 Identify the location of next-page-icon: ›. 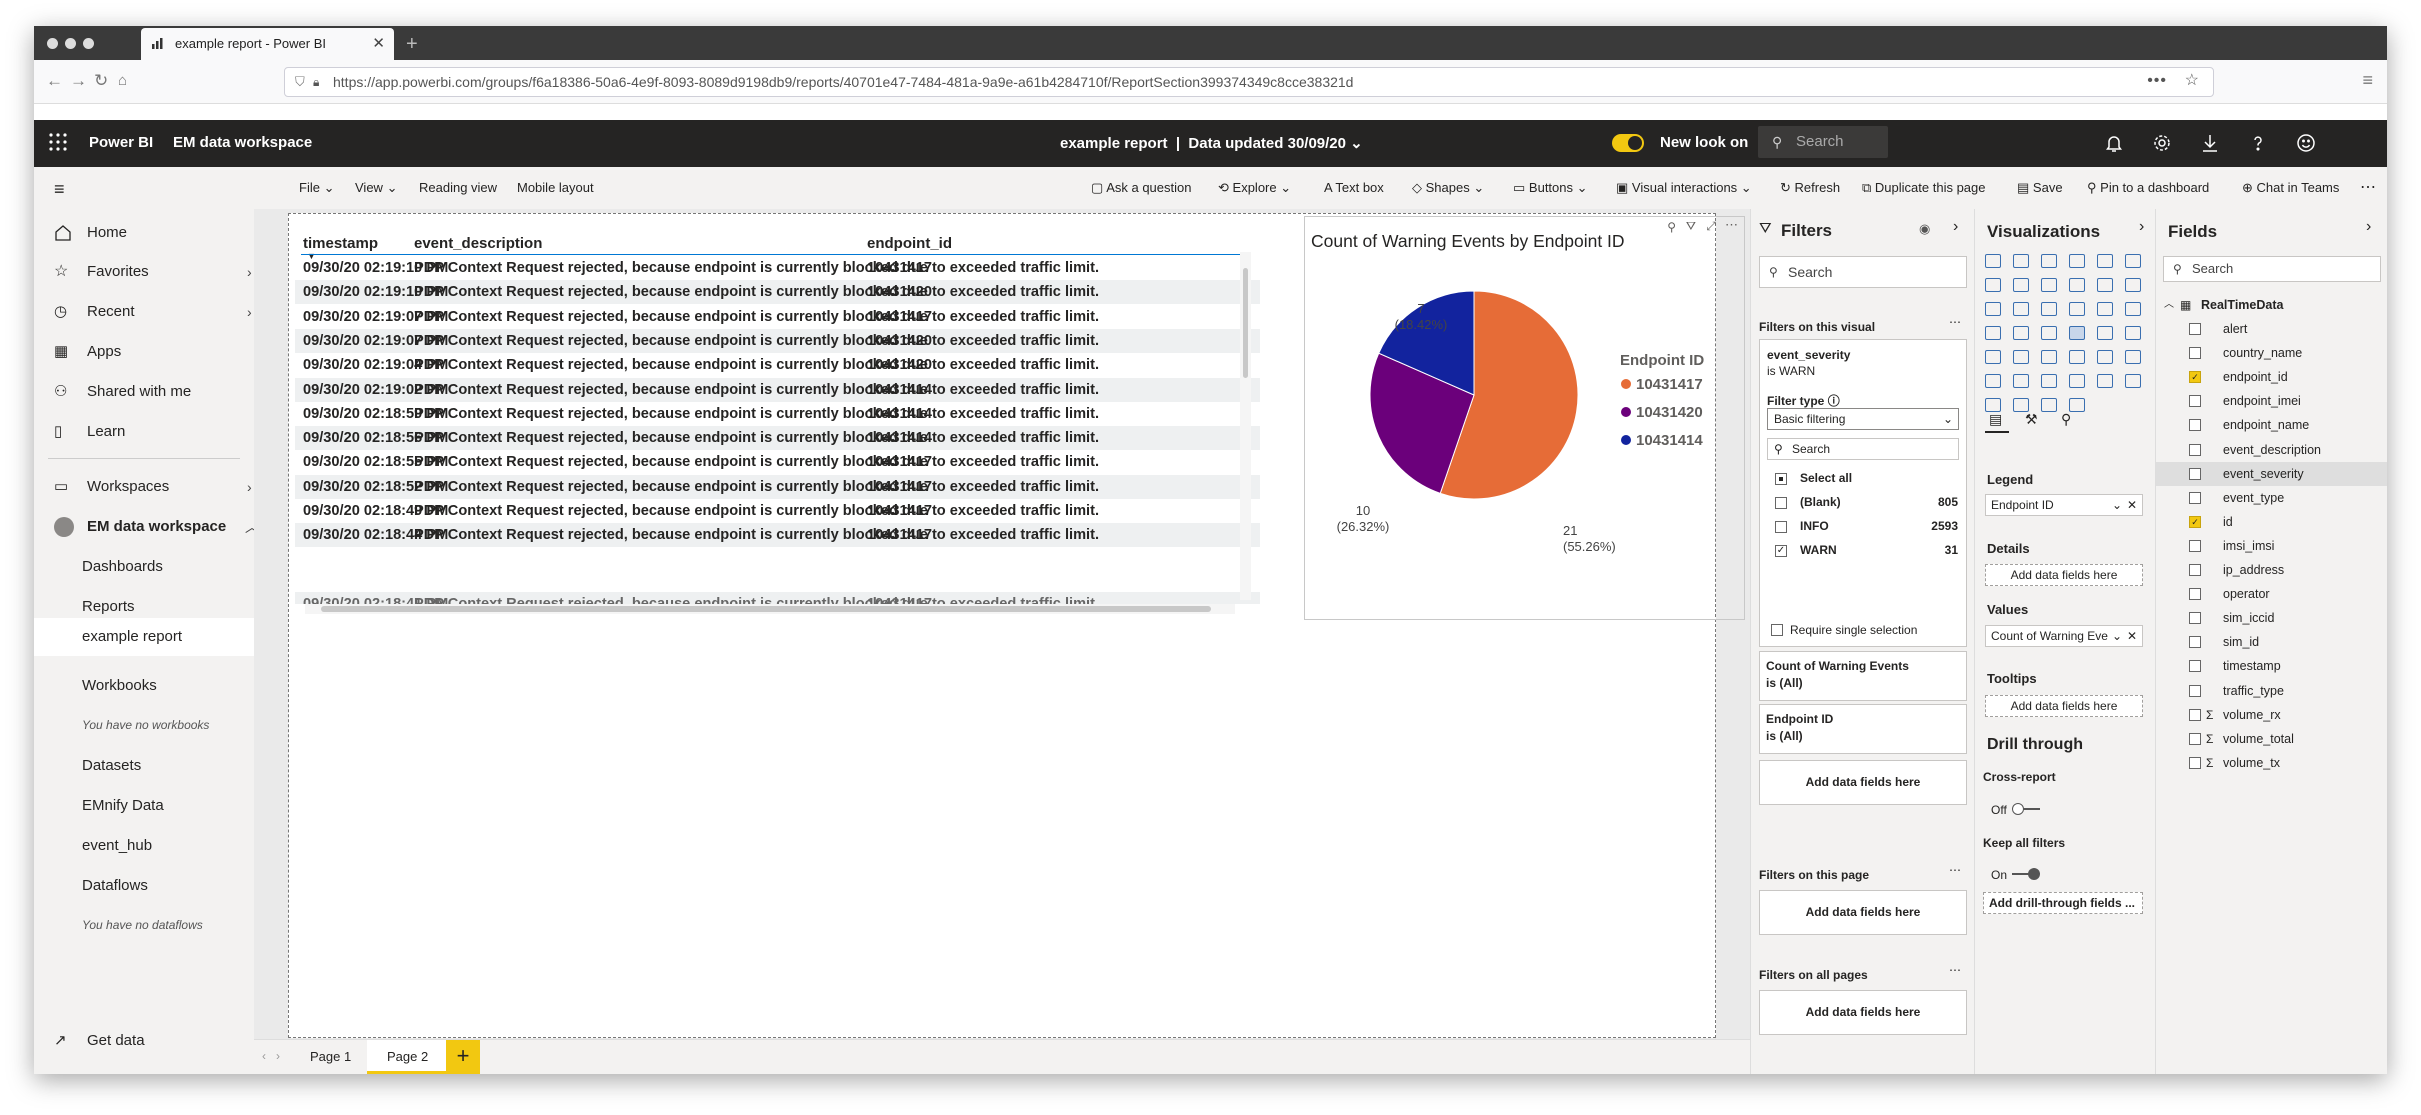
(278, 1056).